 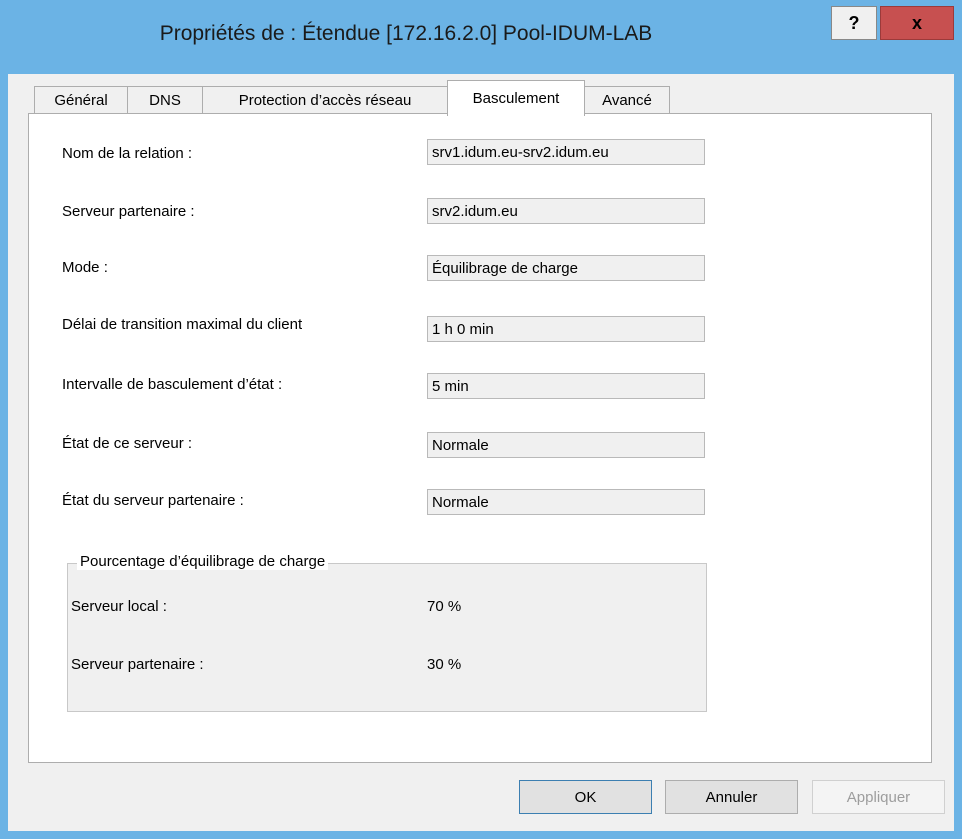 I want to click on cancel-button: Annuler, so click(x=731, y=797).